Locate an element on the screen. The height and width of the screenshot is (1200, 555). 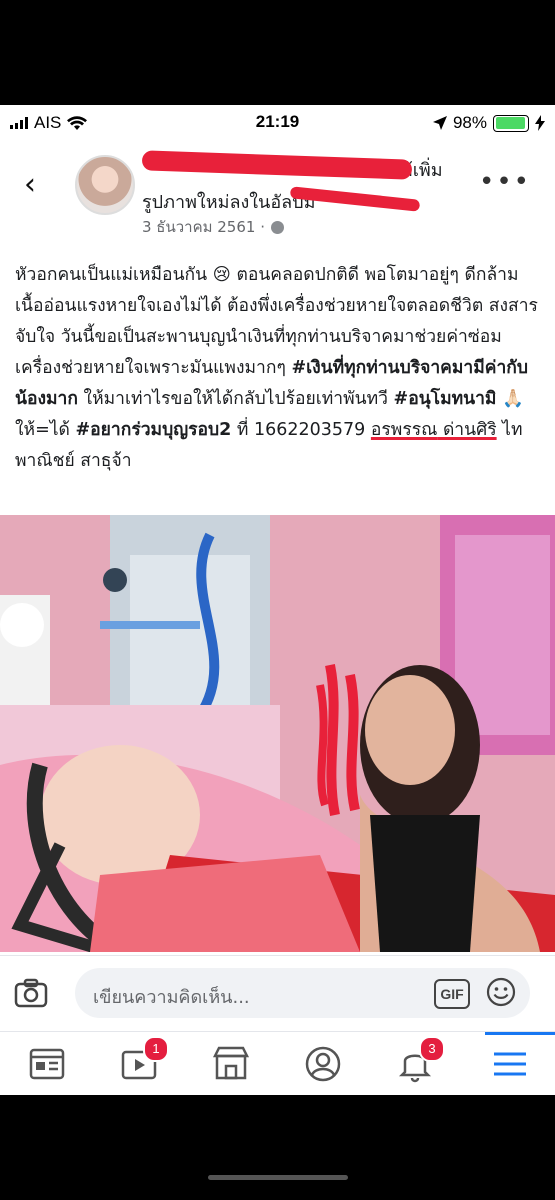
charging-icon is located at coordinates (540, 123).